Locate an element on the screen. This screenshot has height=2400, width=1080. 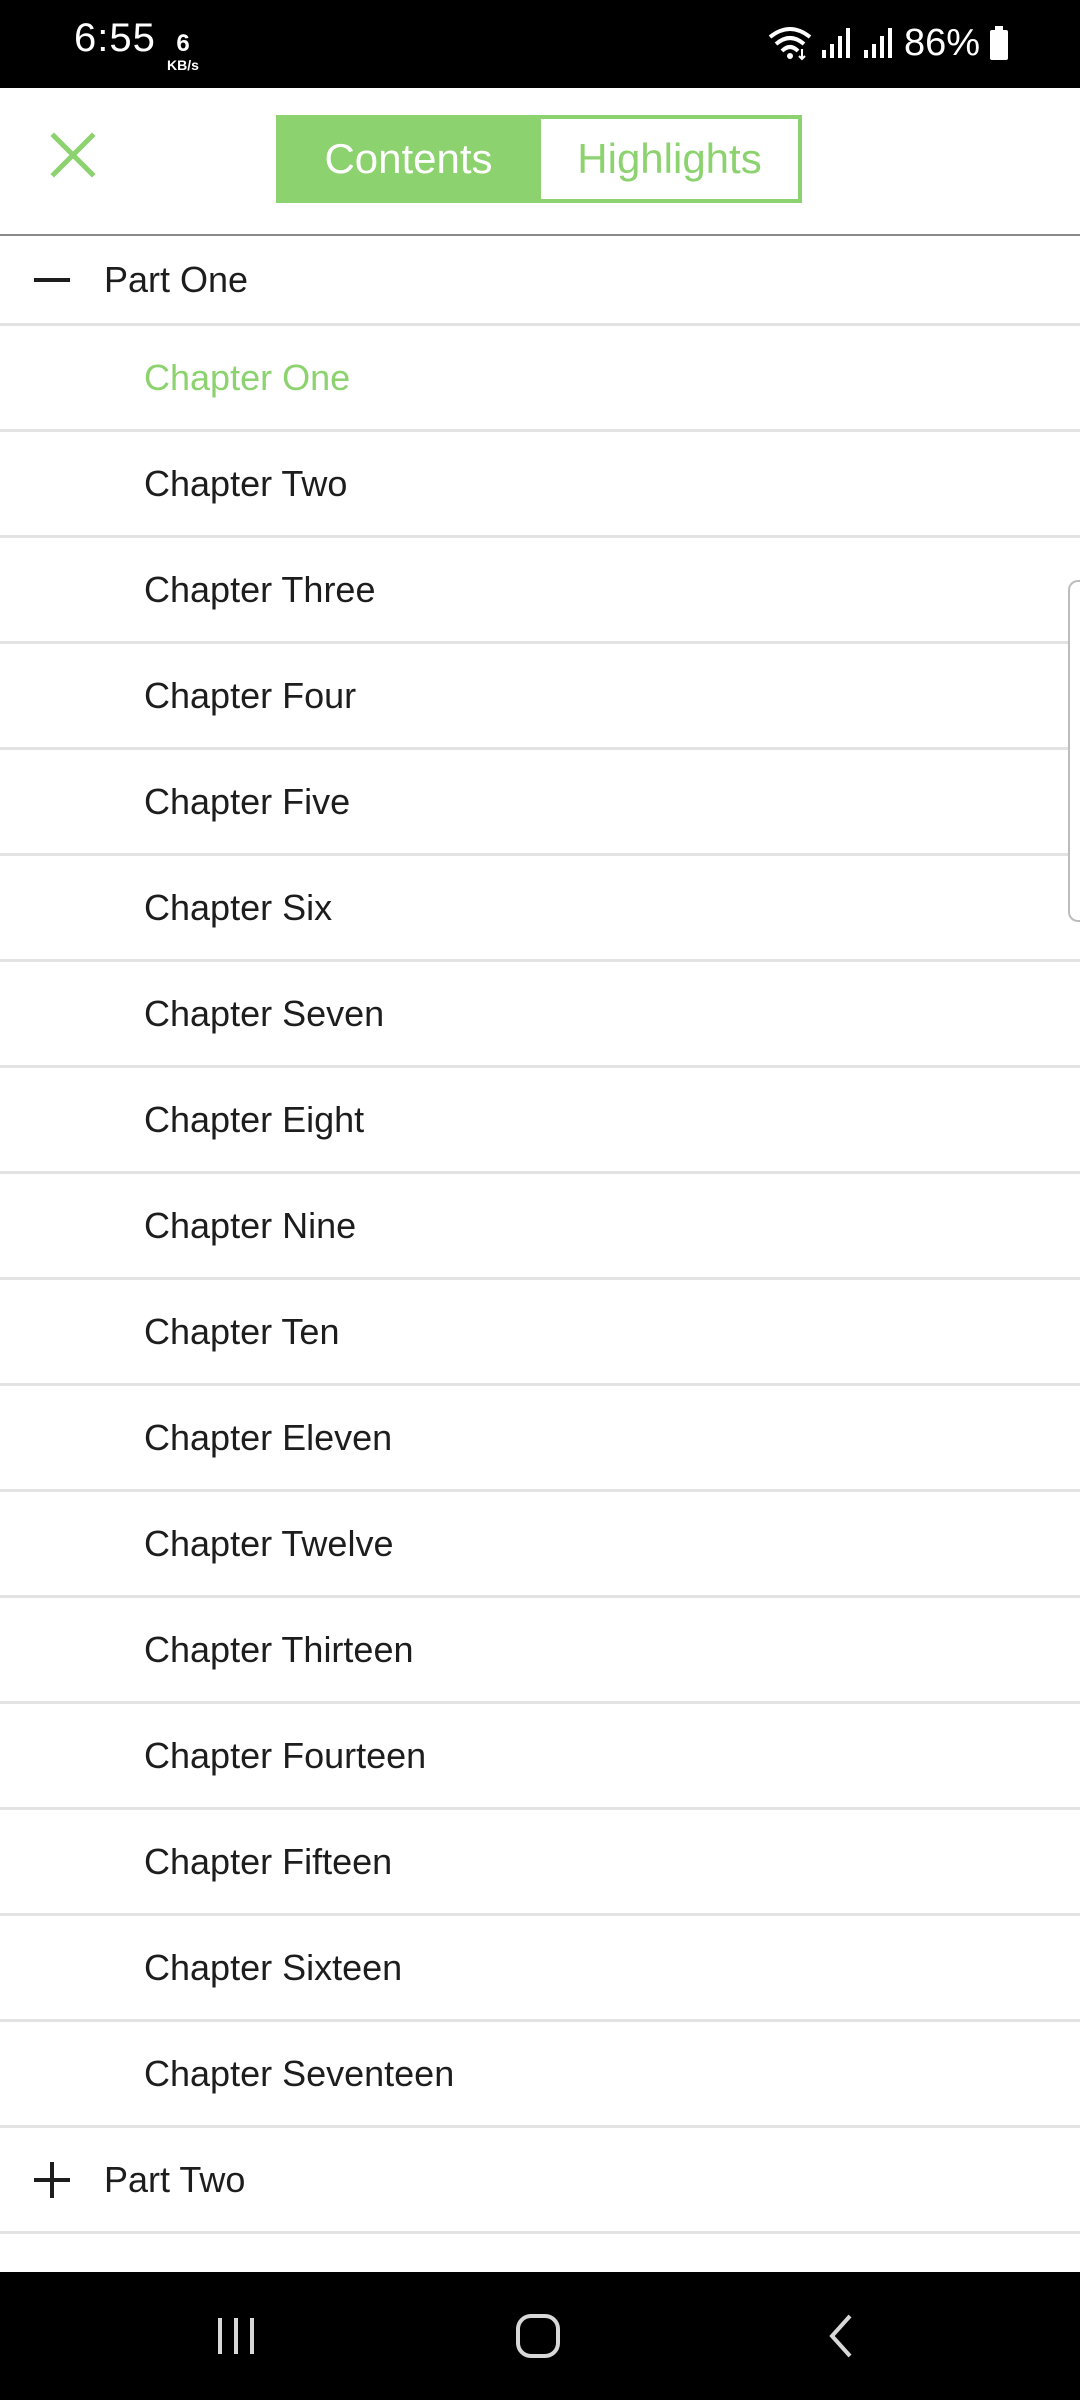
toc-chapter-item: Chapter Five is located at coordinates (540, 803).